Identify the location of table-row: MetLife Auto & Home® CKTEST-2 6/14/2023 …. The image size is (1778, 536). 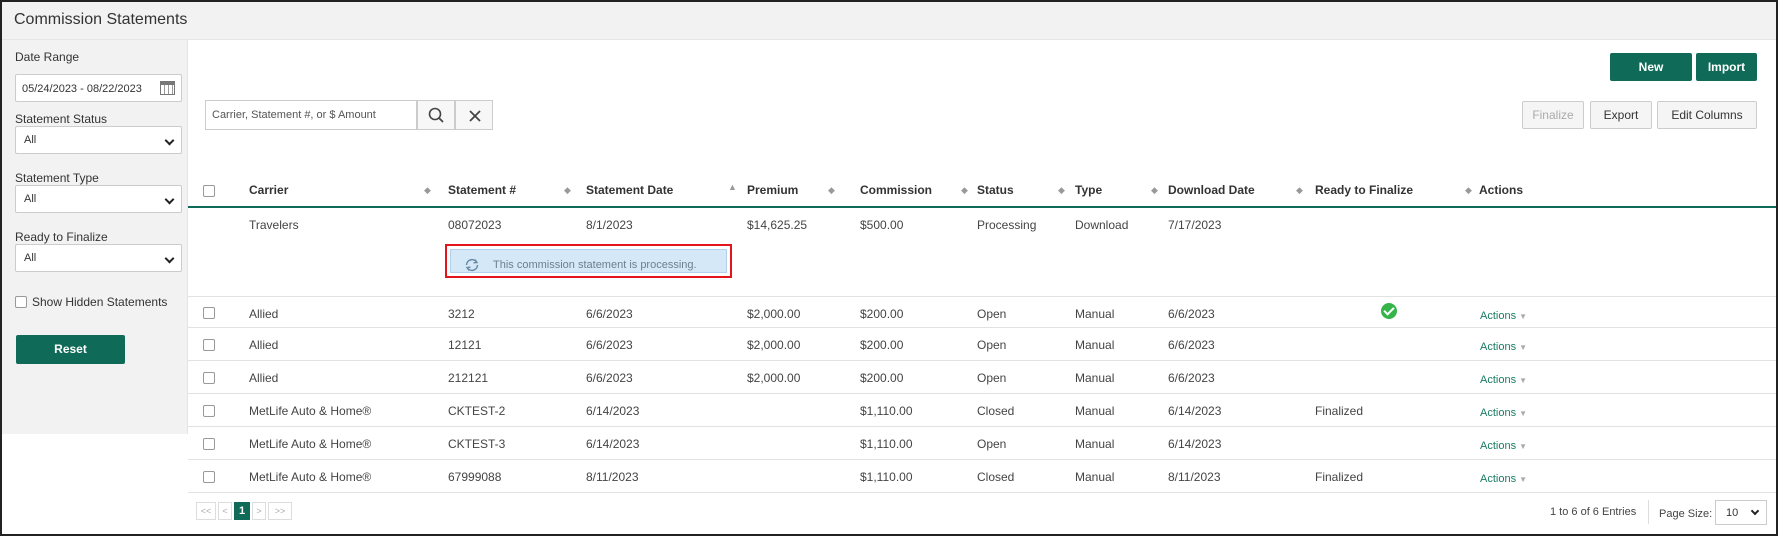
(982, 411).